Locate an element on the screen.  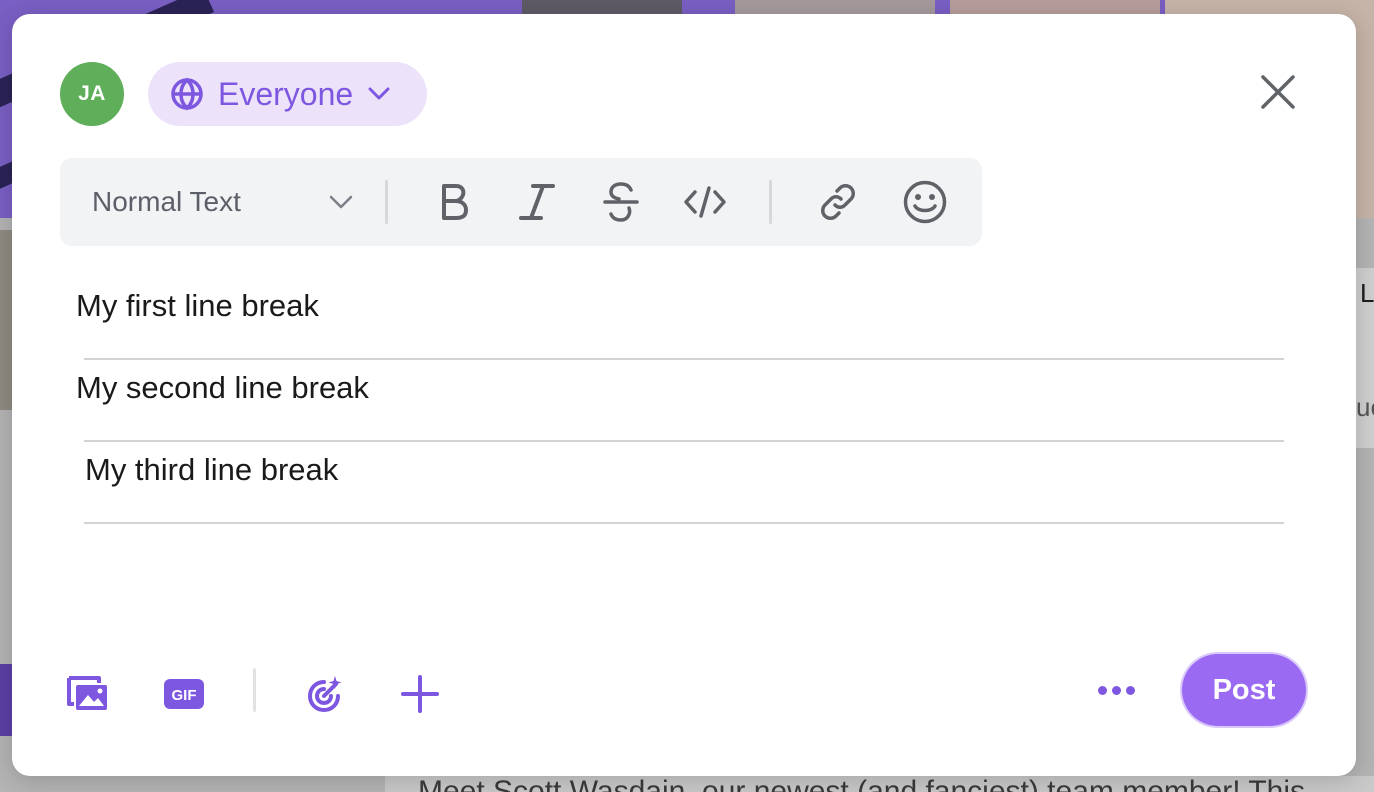
editor-paragraph: My first line break is located at coordinates (680, 319).